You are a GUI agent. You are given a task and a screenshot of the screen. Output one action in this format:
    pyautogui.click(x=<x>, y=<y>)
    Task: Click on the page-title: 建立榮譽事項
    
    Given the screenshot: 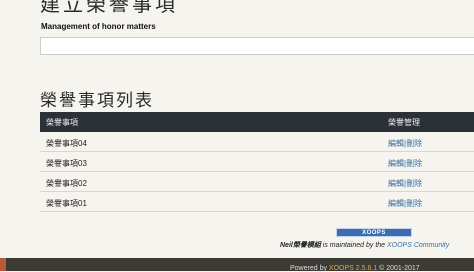 What is the action you would take?
    pyautogui.click(x=109, y=8)
    